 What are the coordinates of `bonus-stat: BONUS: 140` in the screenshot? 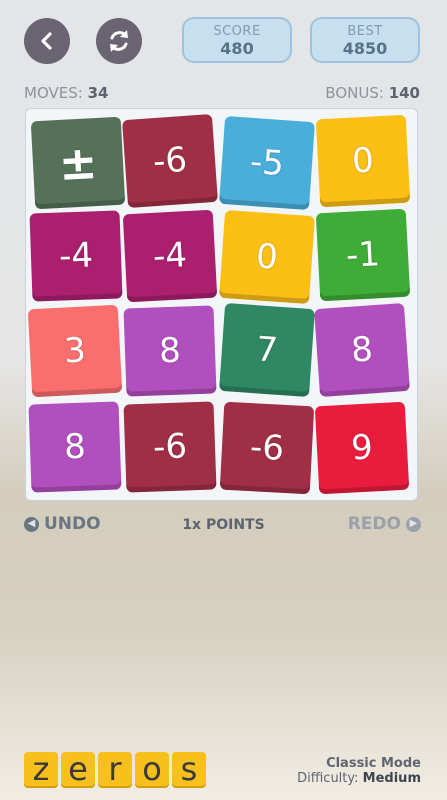 It's located at (372, 93).